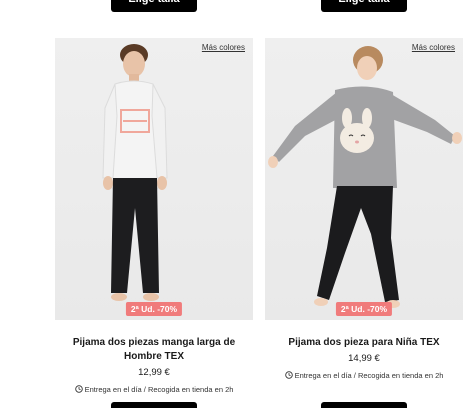 The image size is (475, 408). What do you see at coordinates (154, 405) in the screenshot?
I see `size-button-bottom-left` at bounding box center [154, 405].